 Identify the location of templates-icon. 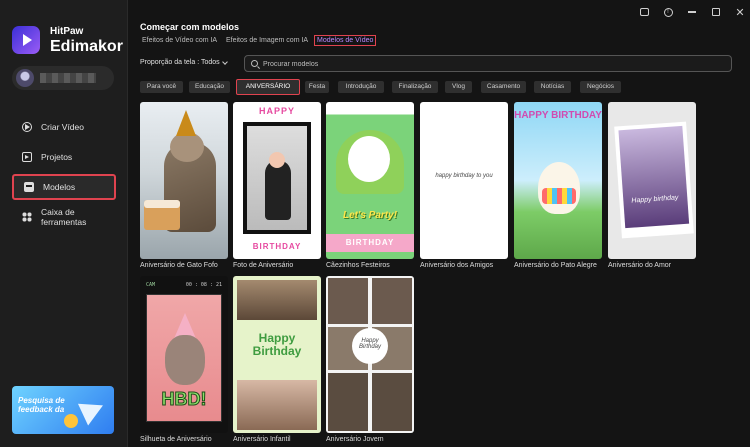
(29, 187).